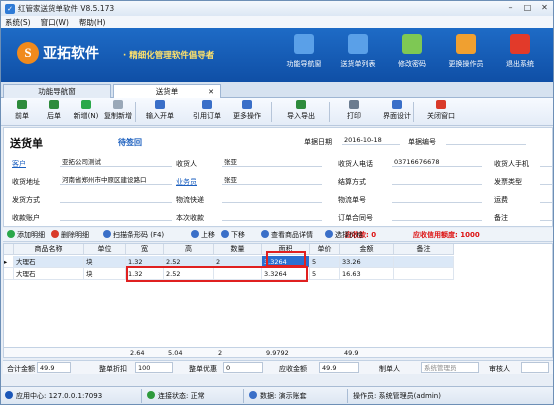  Describe the element at coordinates (233, 235) in the screenshot. I see `down-button: 下移` at that location.